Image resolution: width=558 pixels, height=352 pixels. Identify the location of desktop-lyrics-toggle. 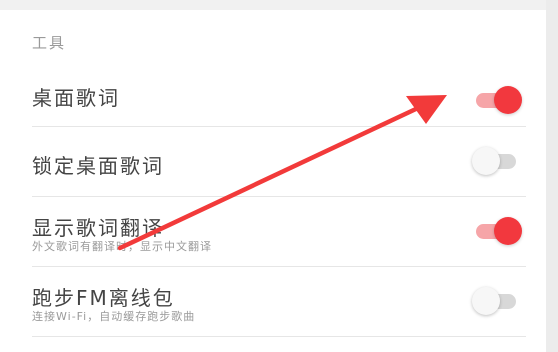
(498, 100).